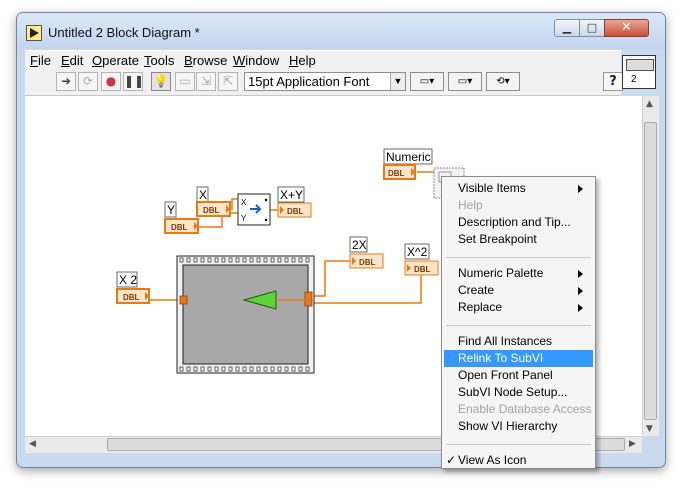  What do you see at coordinates (518, 273) in the screenshot?
I see `ctx-numeric-palette: Numeric Palette` at bounding box center [518, 273].